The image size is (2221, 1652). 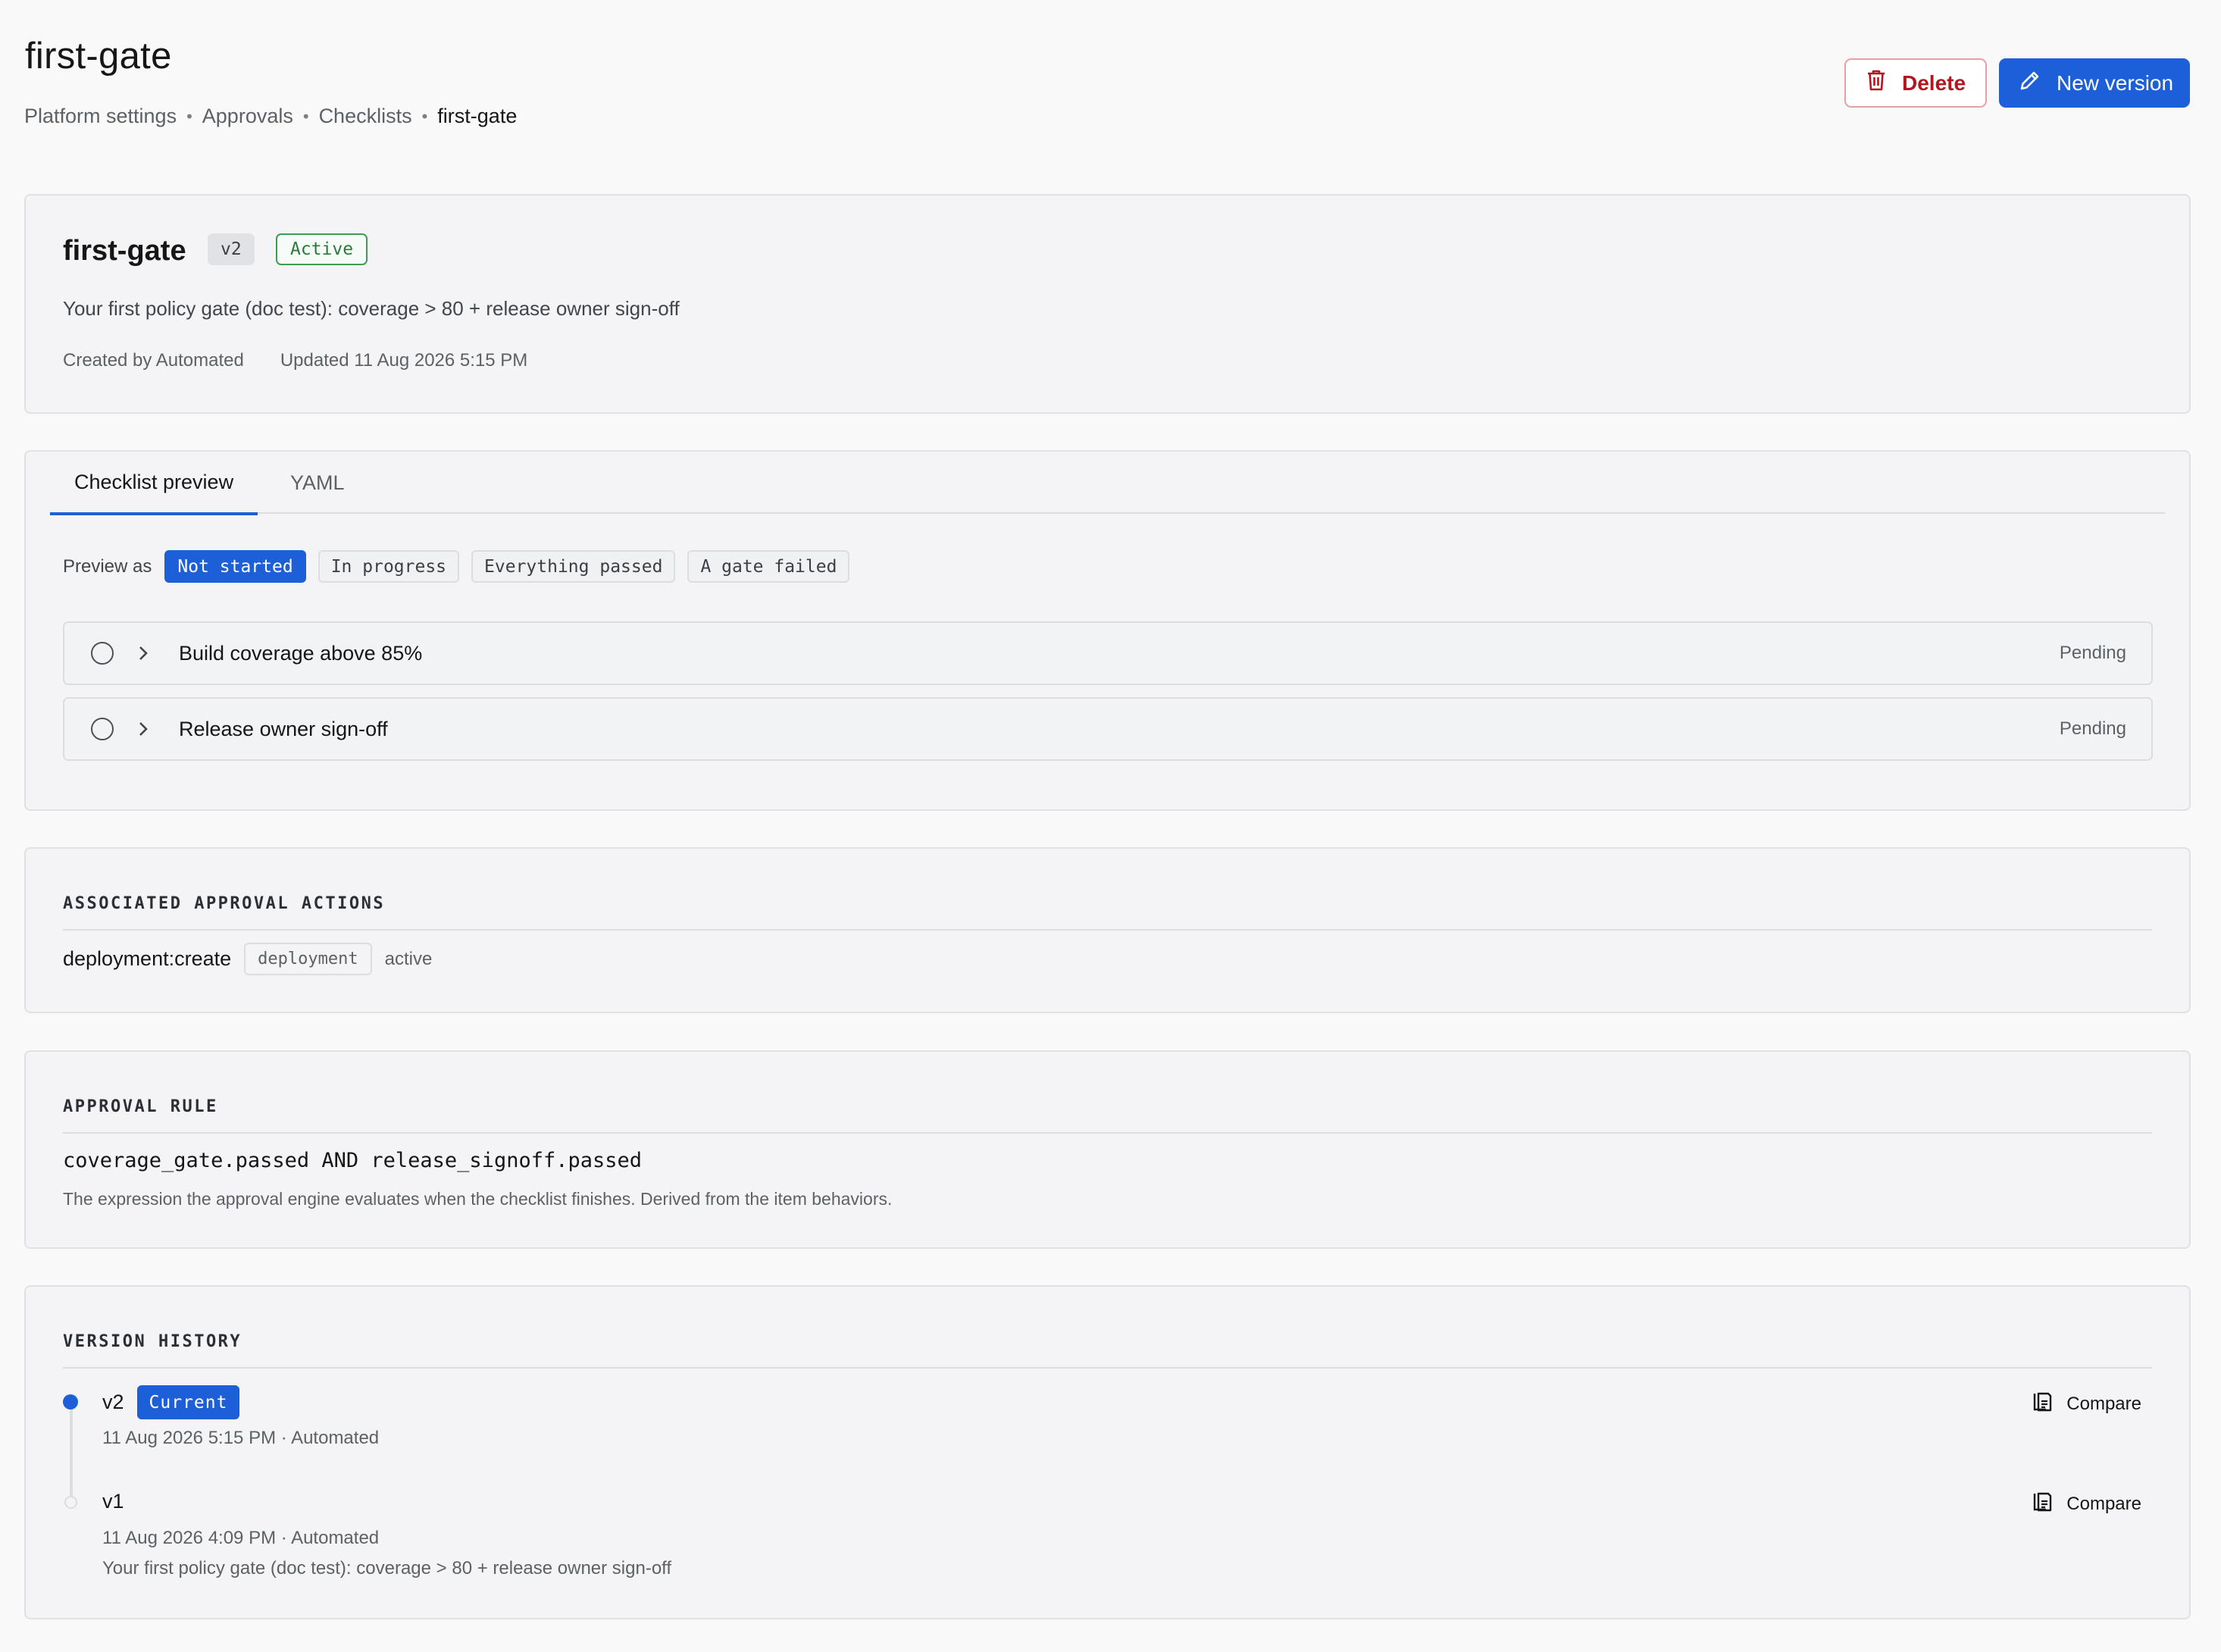 I want to click on checklist-name: first-gate, so click(x=124, y=251).